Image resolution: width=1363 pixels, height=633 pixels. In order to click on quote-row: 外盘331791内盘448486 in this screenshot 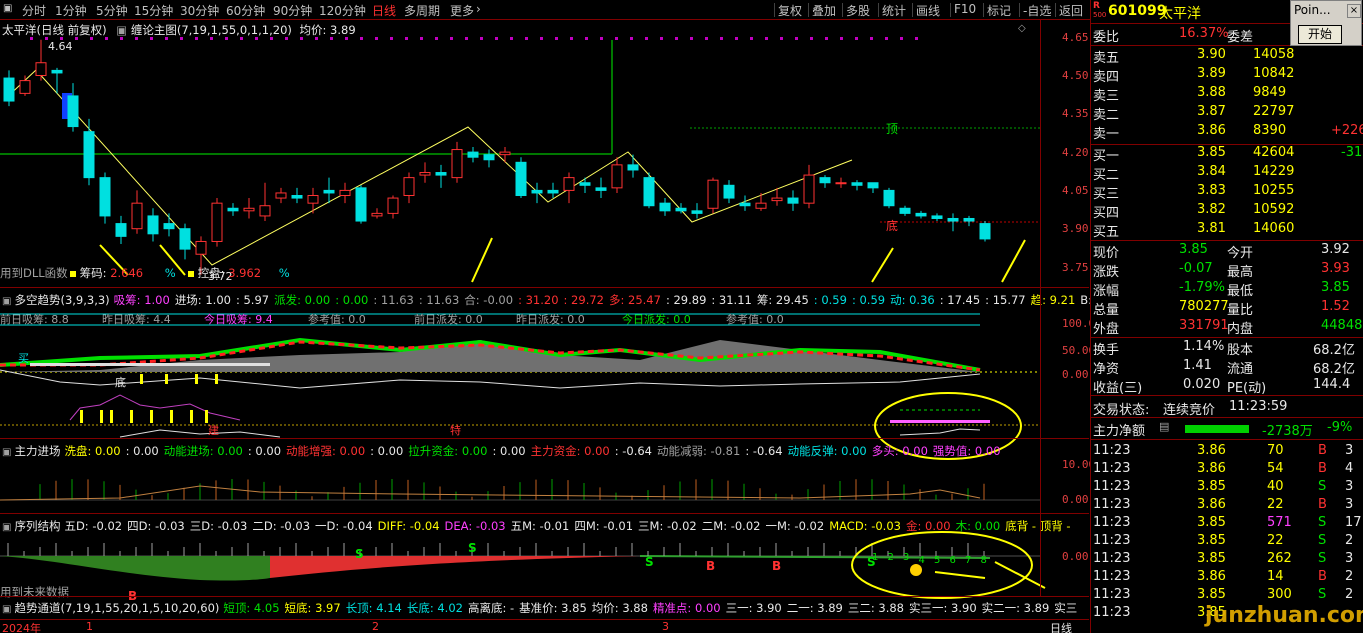, I will do `click(1228, 327)`.